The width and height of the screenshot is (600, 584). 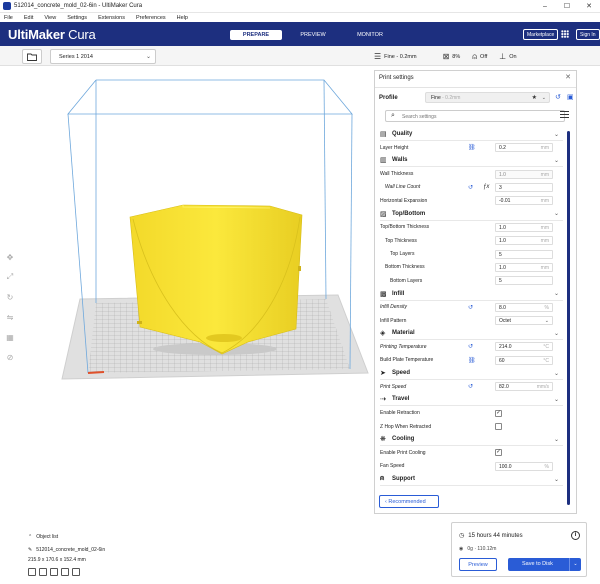 What do you see at coordinates (471, 294) in the screenshot?
I see `settings-section-infill: ▩ Infill ⌄` at bounding box center [471, 294].